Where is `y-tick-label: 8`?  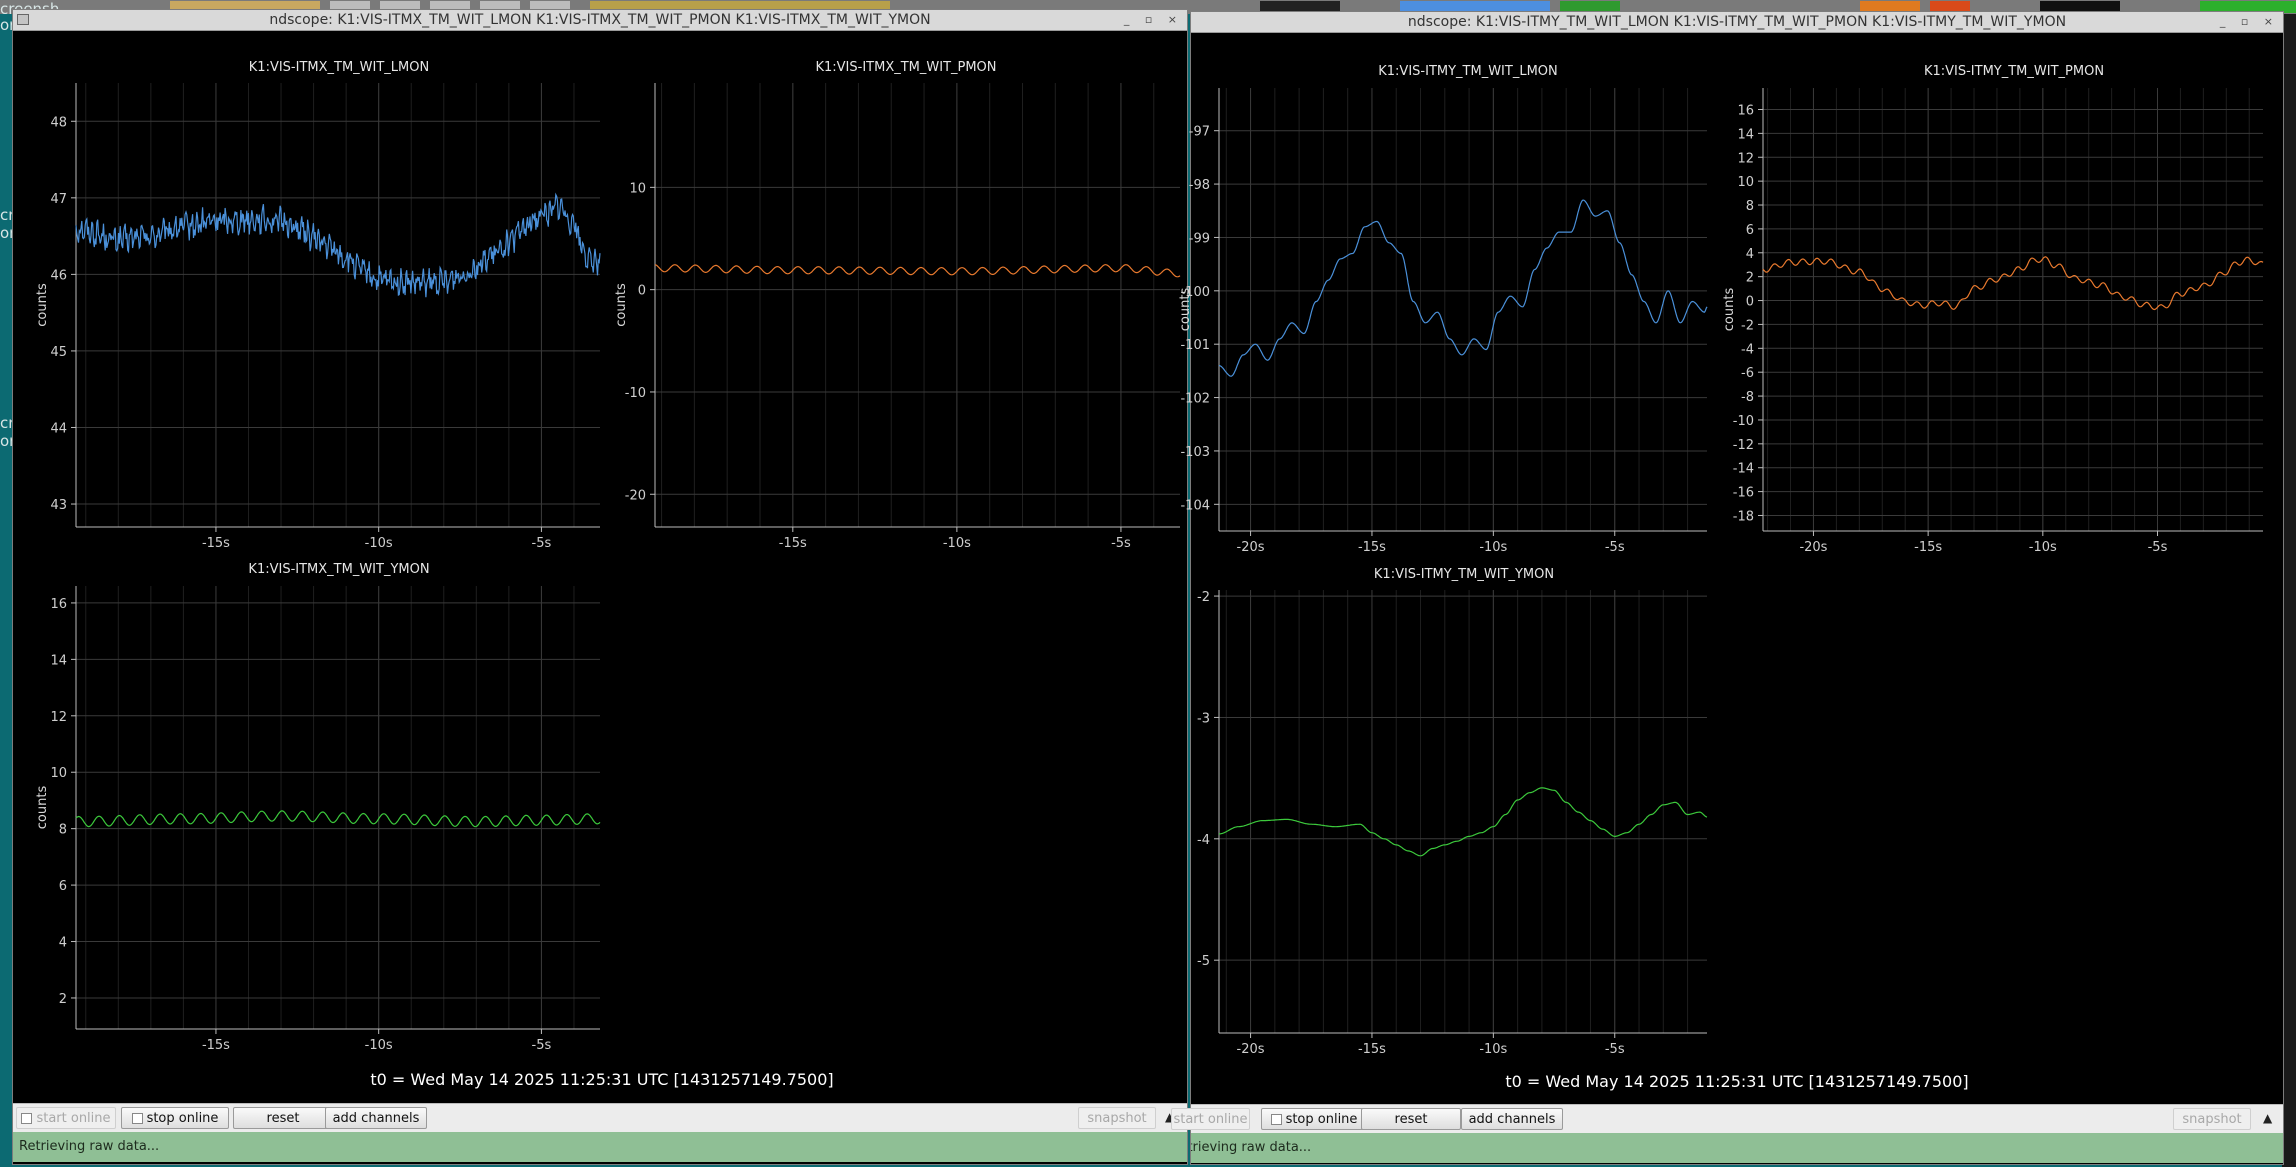
y-tick-label: 8 is located at coordinates (63, 830).